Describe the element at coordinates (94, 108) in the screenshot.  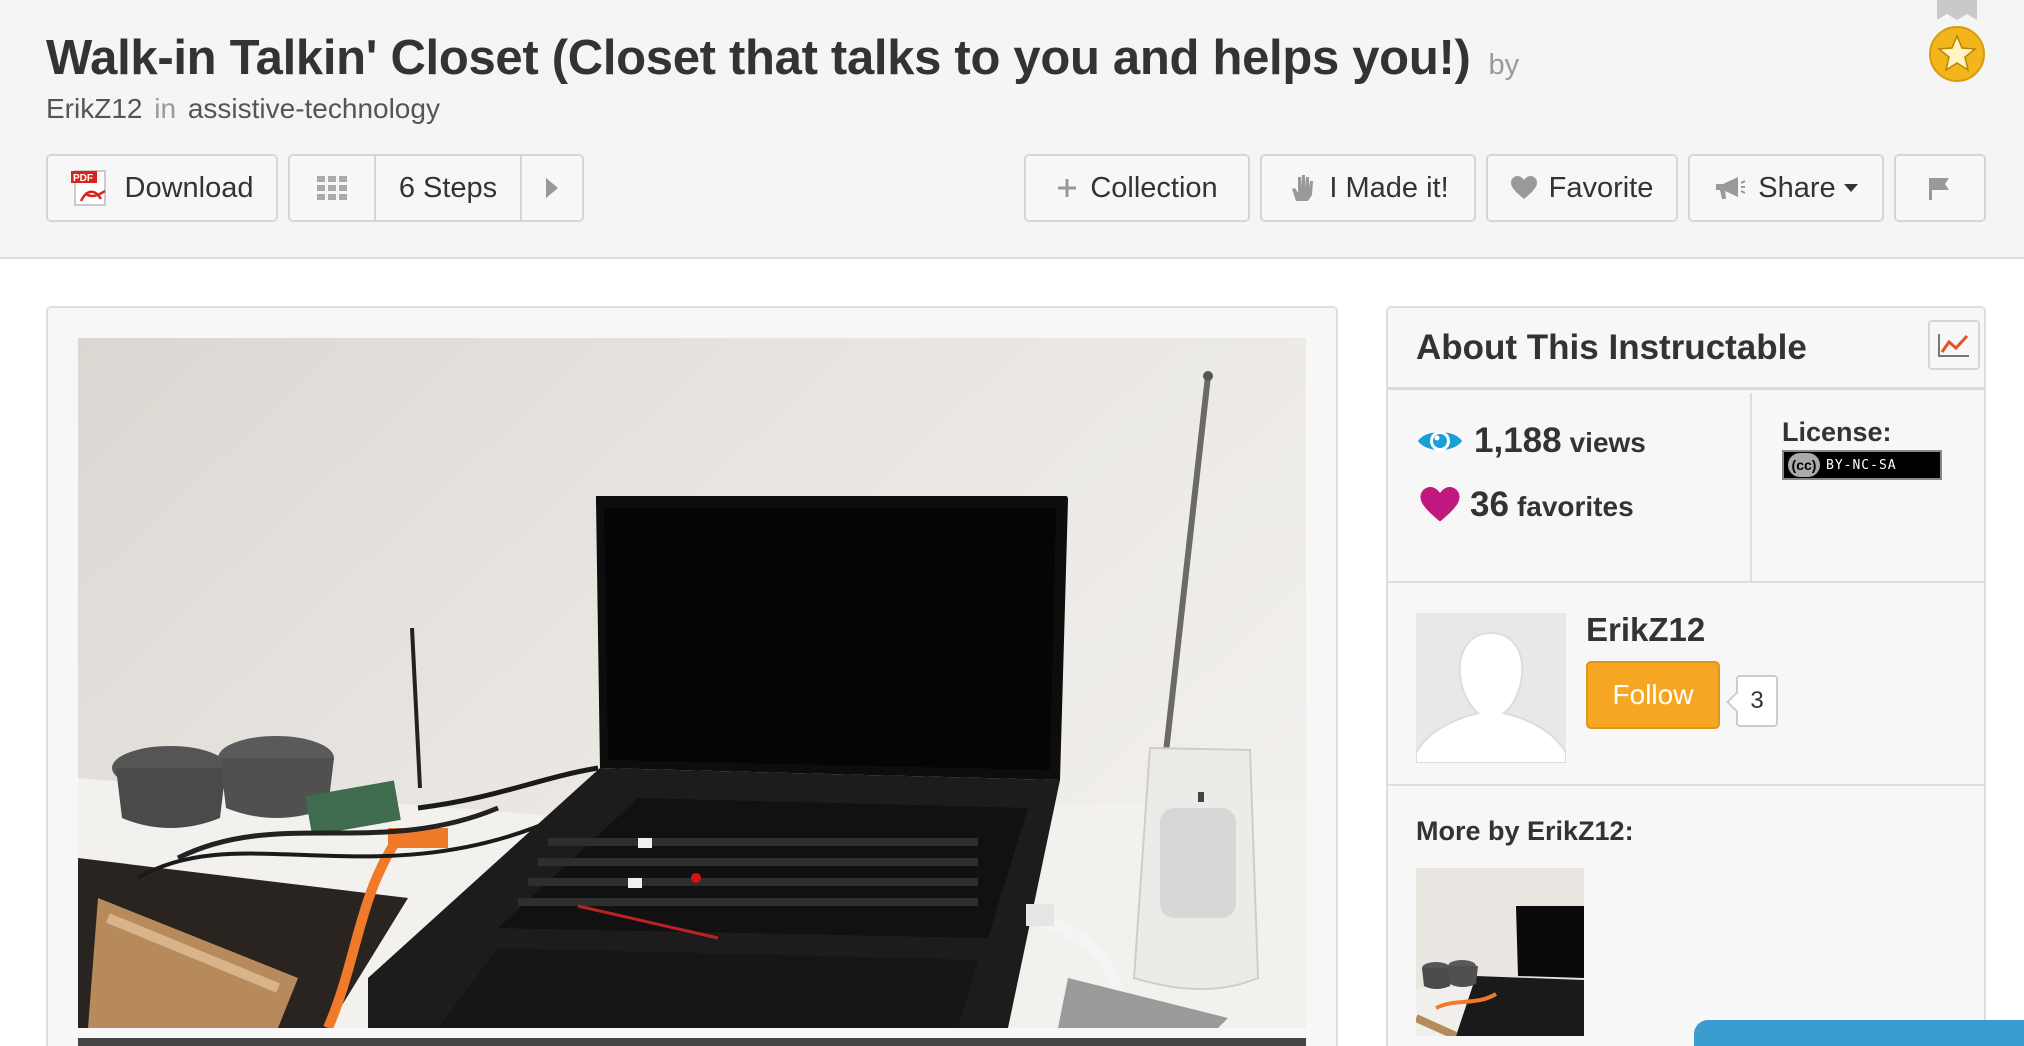
I see `author-link: ErikZ12` at that location.